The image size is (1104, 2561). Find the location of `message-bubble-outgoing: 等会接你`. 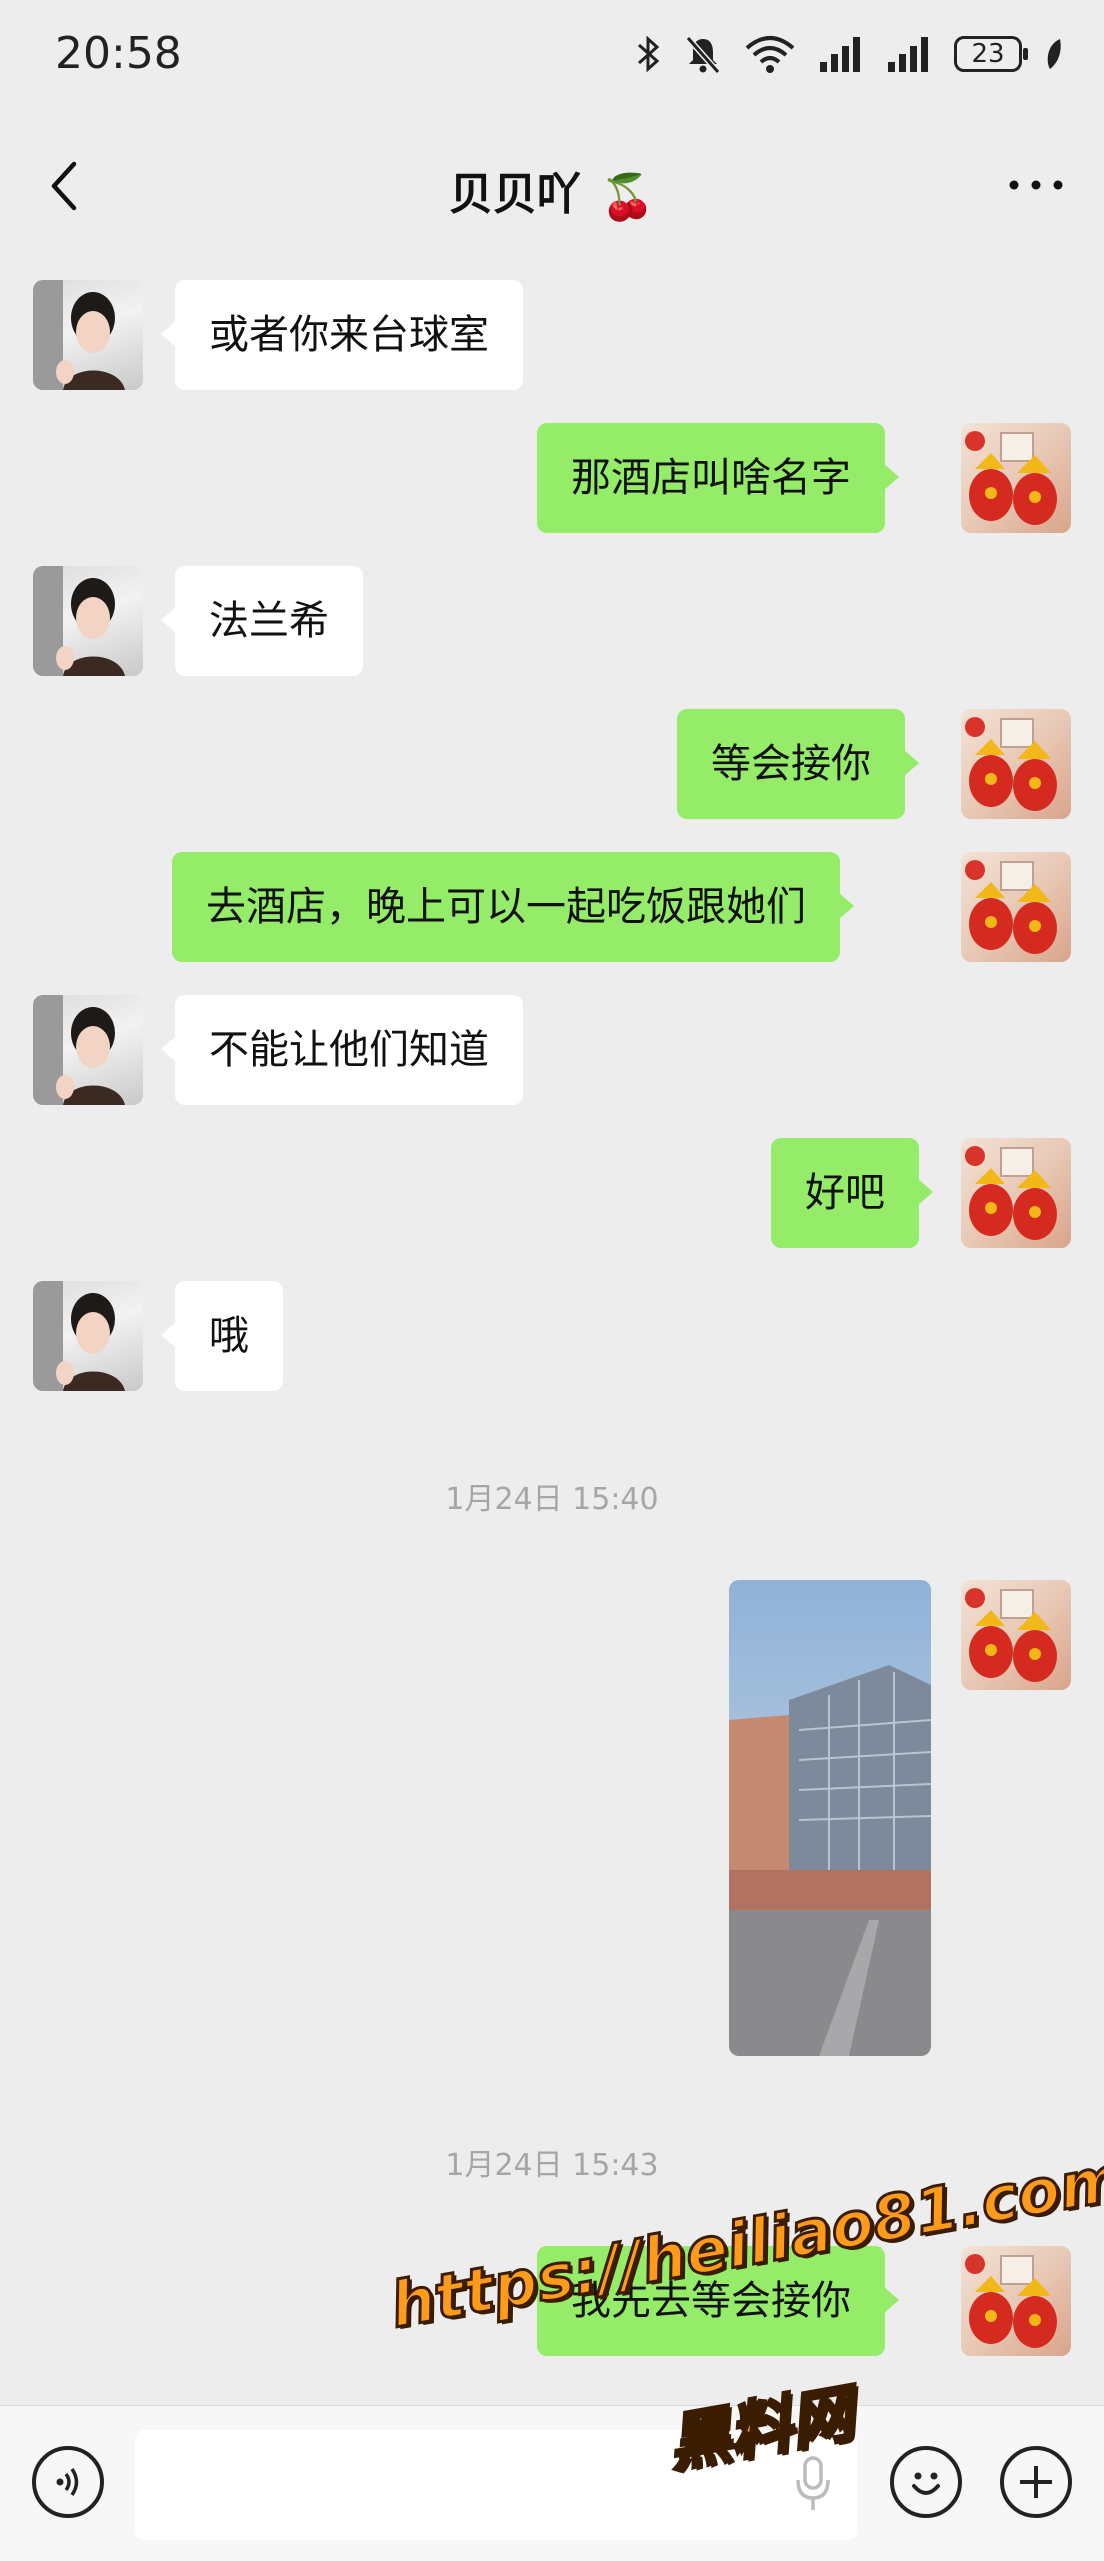

message-bubble-outgoing: 等会接你 is located at coordinates (798, 764).